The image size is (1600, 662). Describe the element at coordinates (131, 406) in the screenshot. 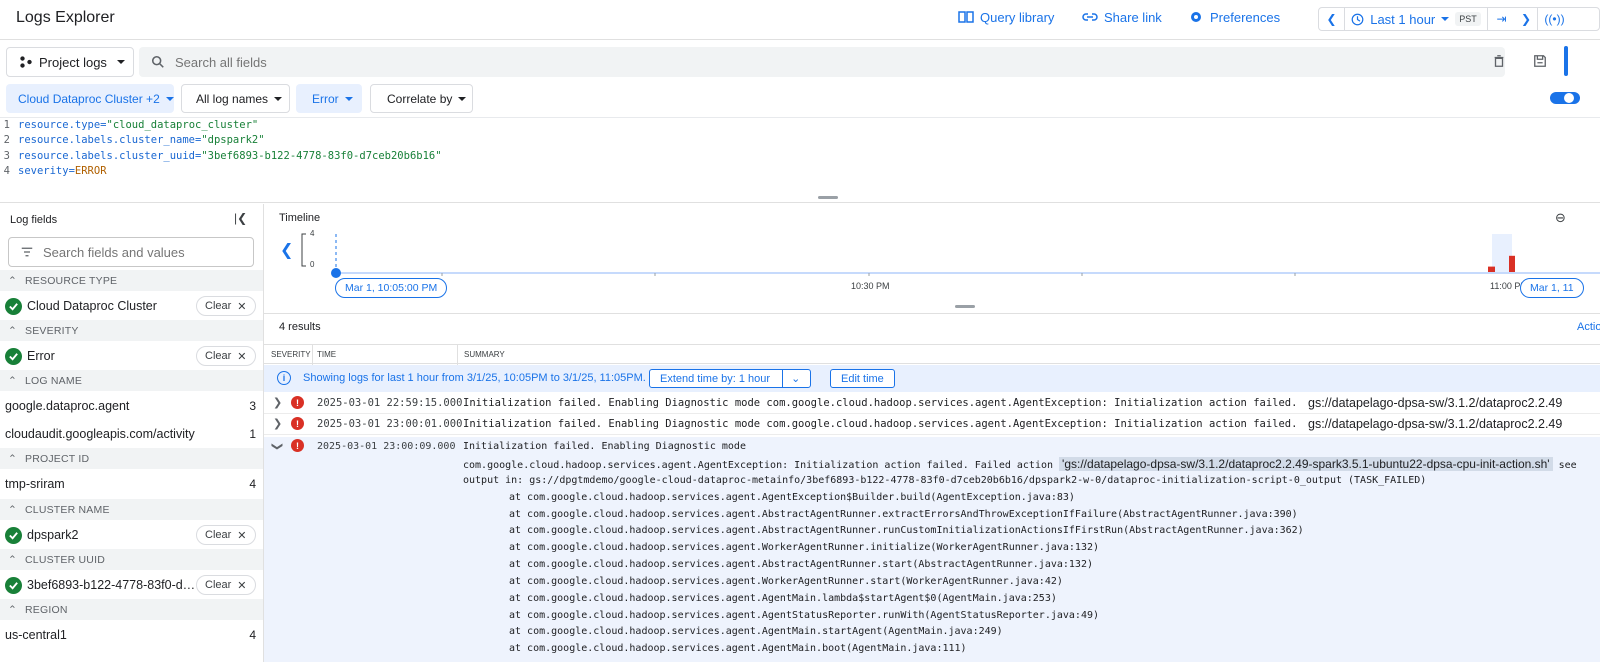

I see `field-value-log-name: google.dataproc.agent 3` at that location.